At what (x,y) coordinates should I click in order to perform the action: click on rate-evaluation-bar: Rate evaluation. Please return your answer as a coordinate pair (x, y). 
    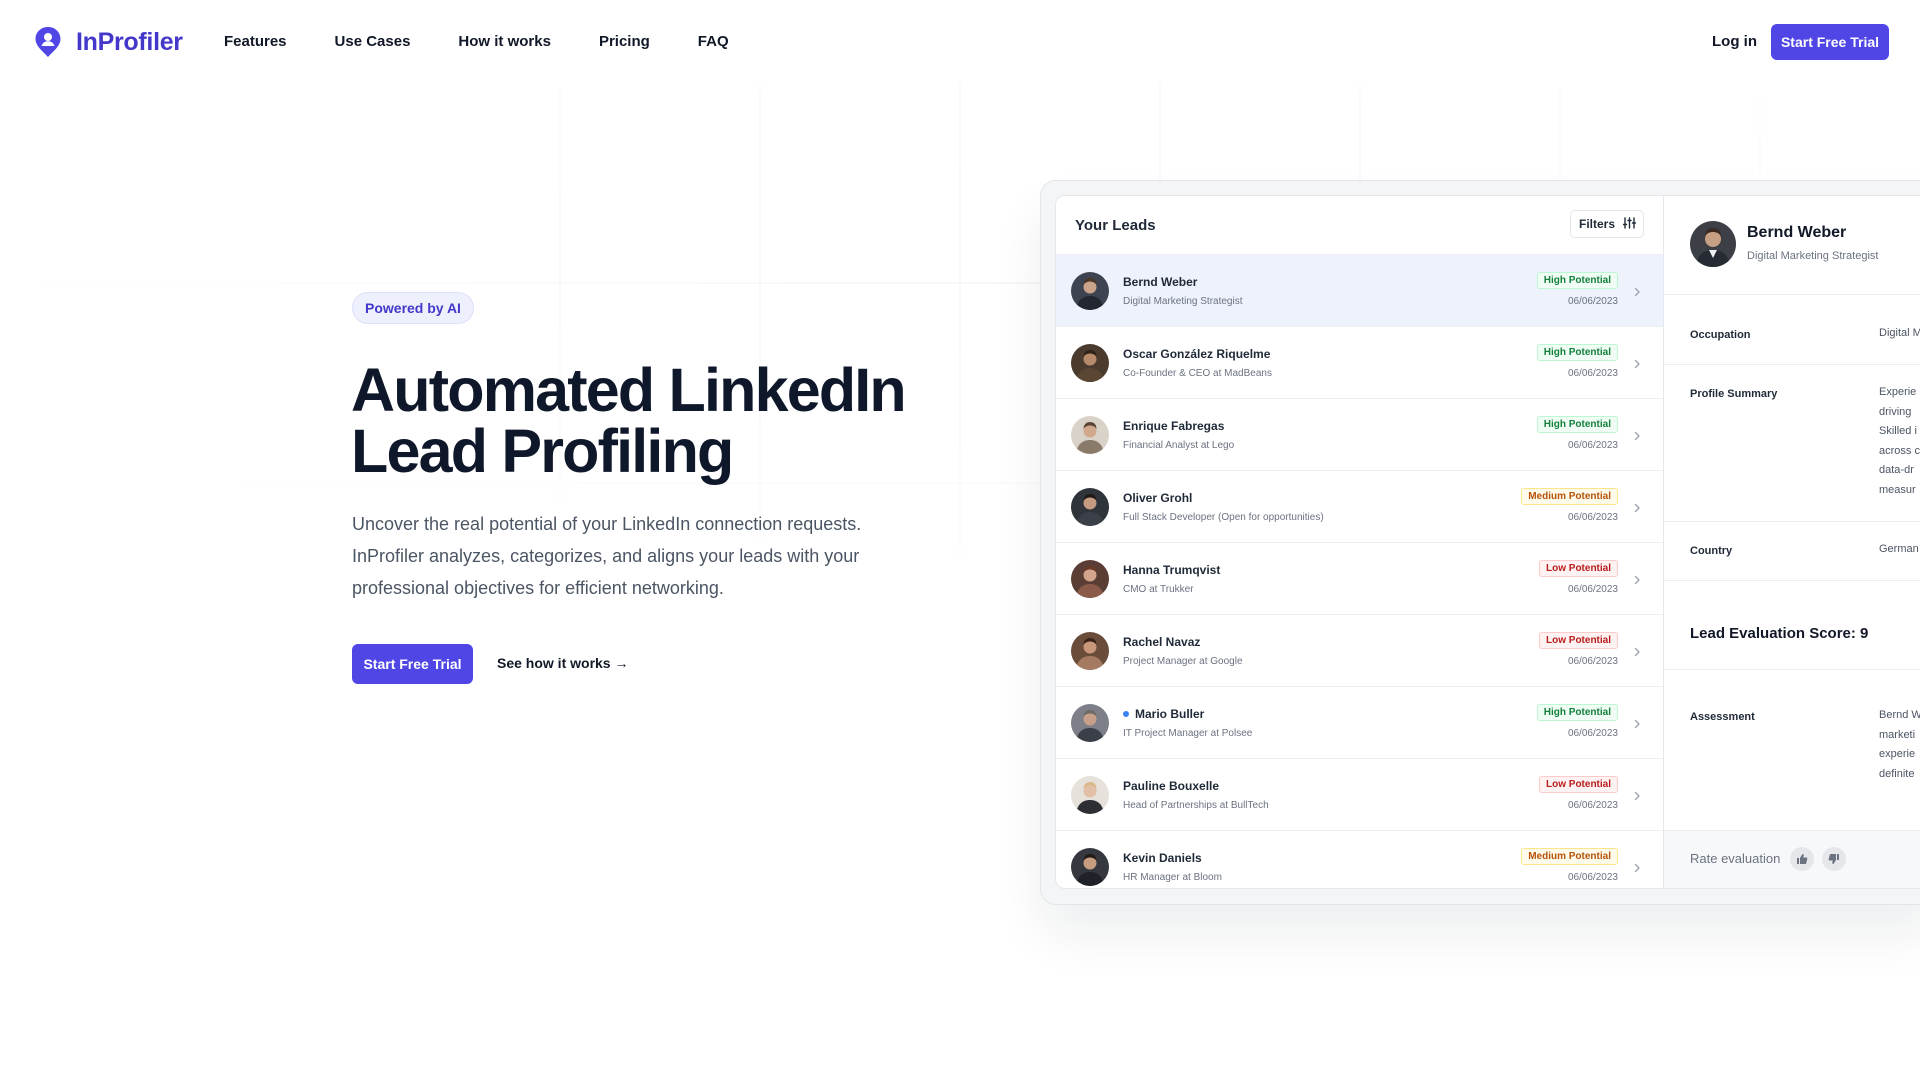
    Looking at the image, I should click on (1792, 859).